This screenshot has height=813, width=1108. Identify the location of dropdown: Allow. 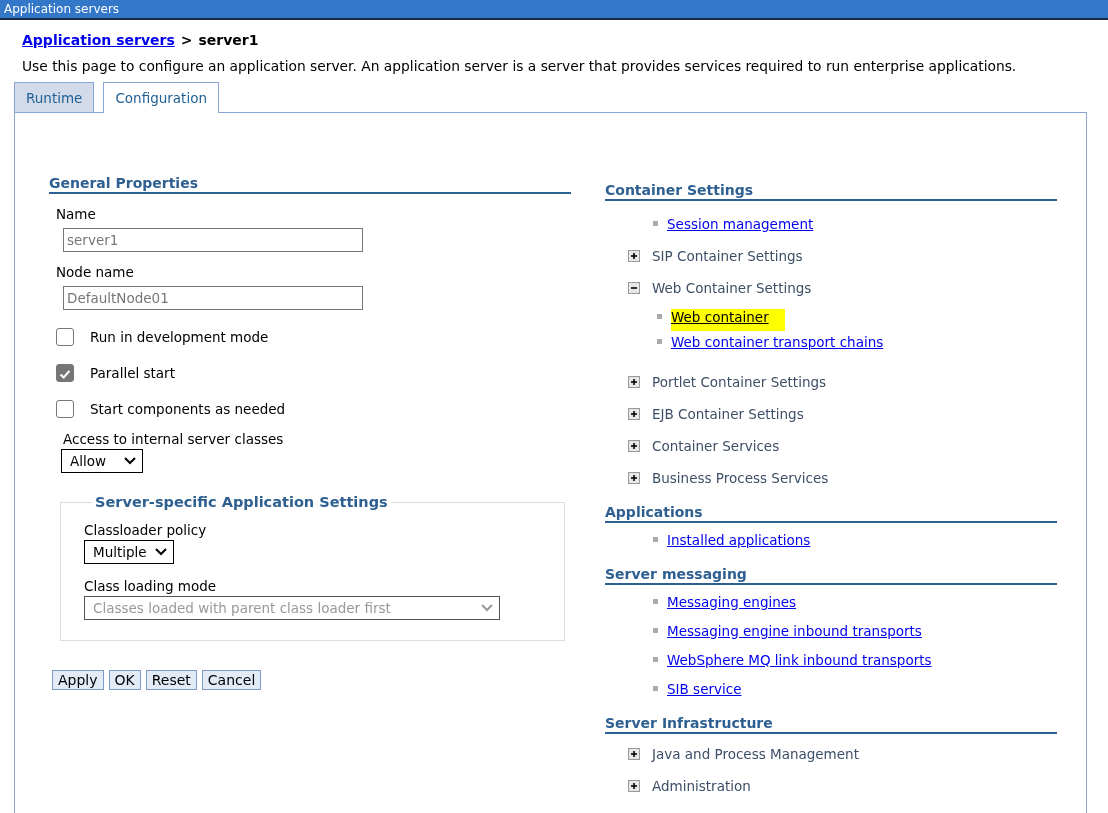
(102, 461).